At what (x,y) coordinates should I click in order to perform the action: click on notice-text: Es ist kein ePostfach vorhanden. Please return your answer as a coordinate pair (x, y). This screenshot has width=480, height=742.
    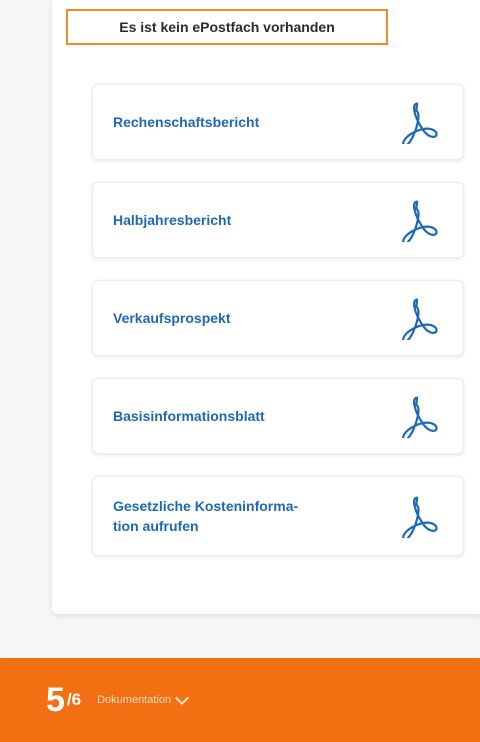
    Looking at the image, I should click on (227, 27).